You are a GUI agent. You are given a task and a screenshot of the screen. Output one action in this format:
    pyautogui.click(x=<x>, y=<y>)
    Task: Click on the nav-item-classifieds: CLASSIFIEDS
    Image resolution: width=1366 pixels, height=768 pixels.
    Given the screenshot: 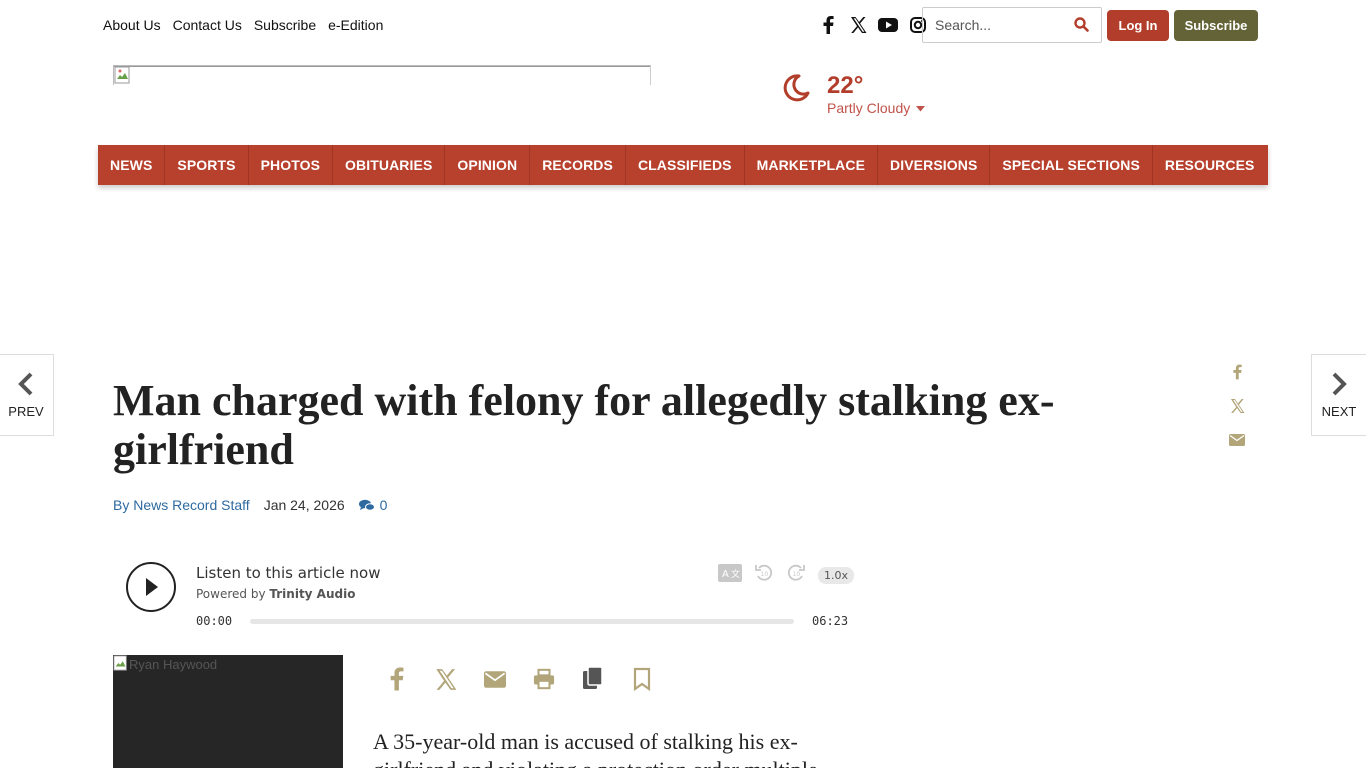 What is the action you would take?
    pyautogui.click(x=685, y=165)
    